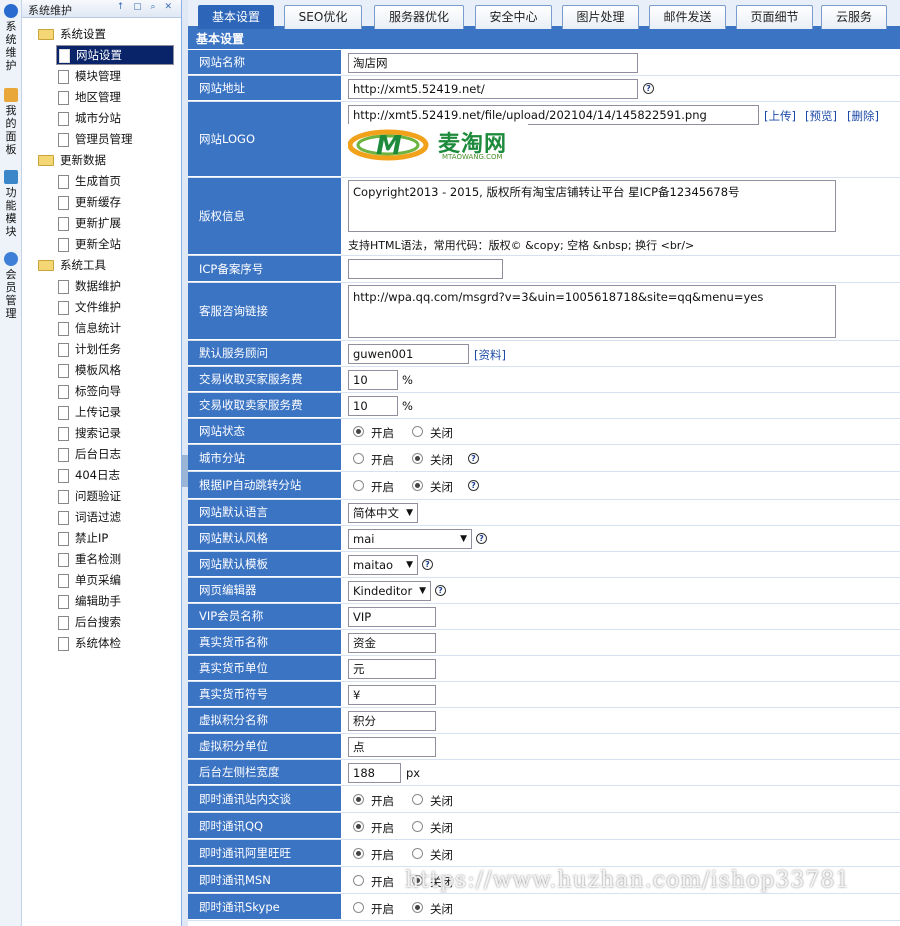 The image size is (900, 926). Describe the element at coordinates (383, 513) in the screenshot. I see `language-select: 简体中文 ▼` at that location.